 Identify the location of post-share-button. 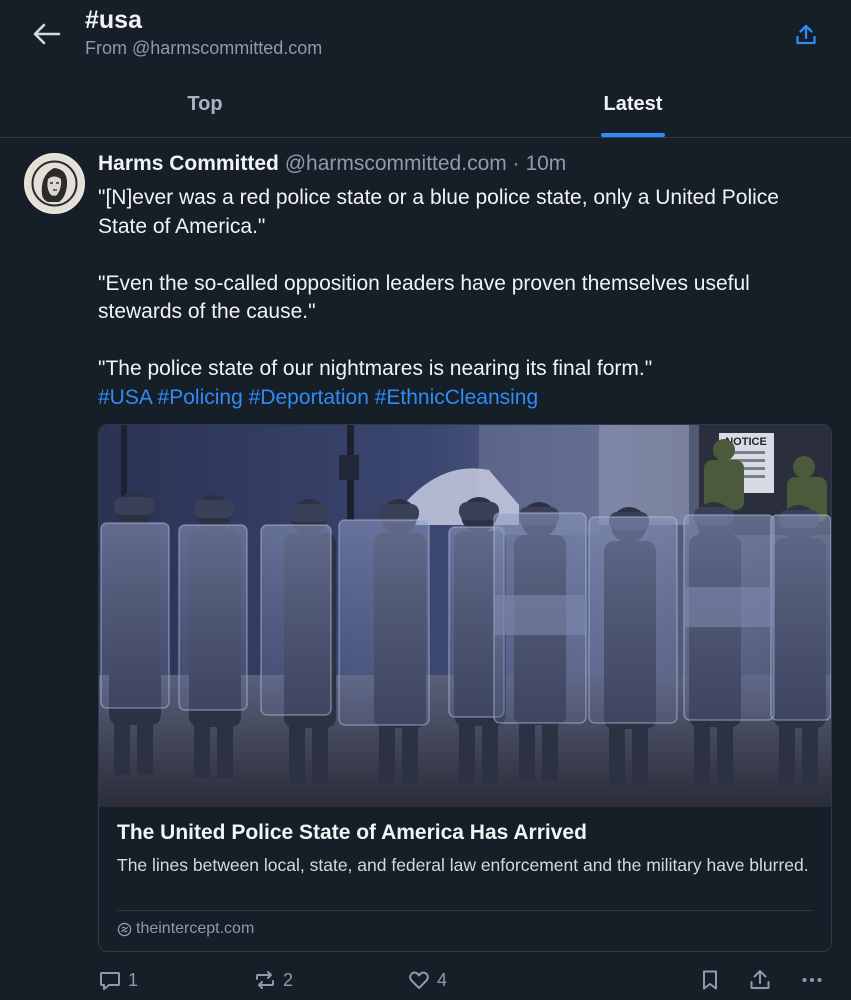
(760, 980).